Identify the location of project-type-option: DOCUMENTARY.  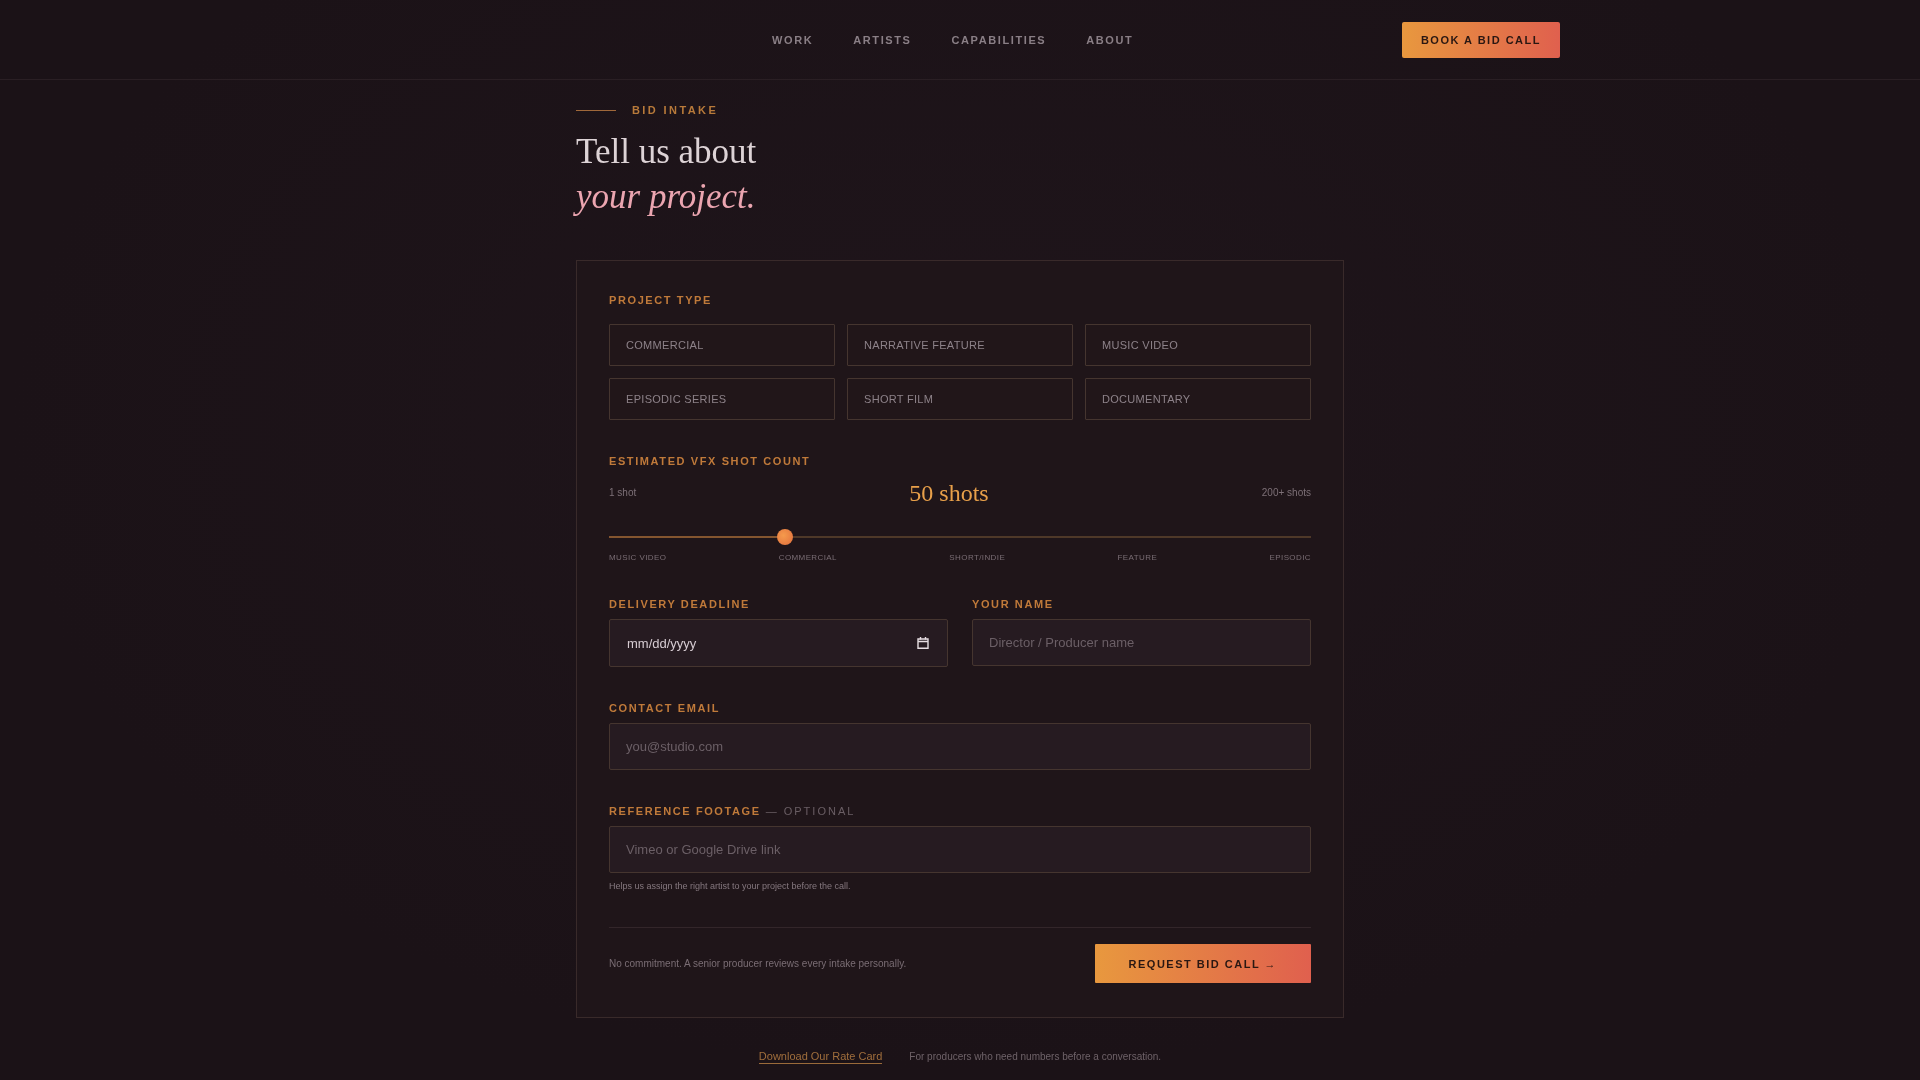
(1198, 399).